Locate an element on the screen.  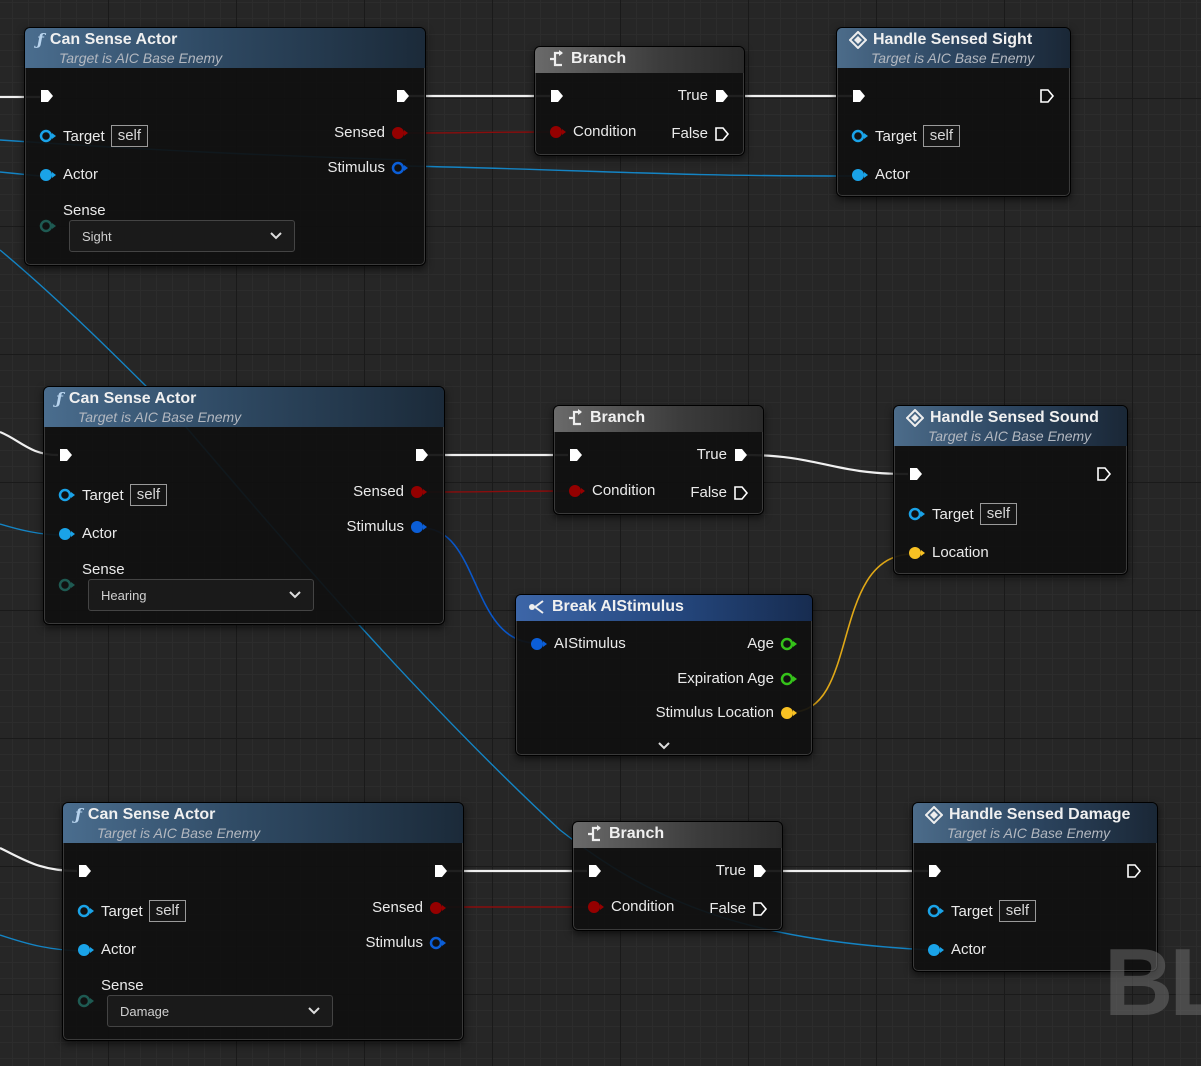
sense-dropdown: Hearing is located at coordinates (201, 595).